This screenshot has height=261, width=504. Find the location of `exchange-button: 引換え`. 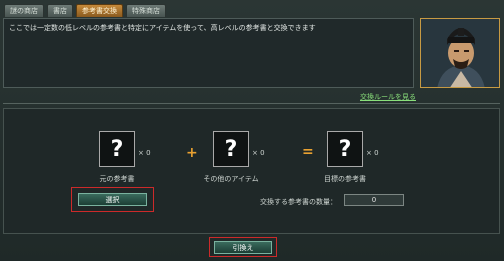

exchange-button: 引換え is located at coordinates (243, 247).